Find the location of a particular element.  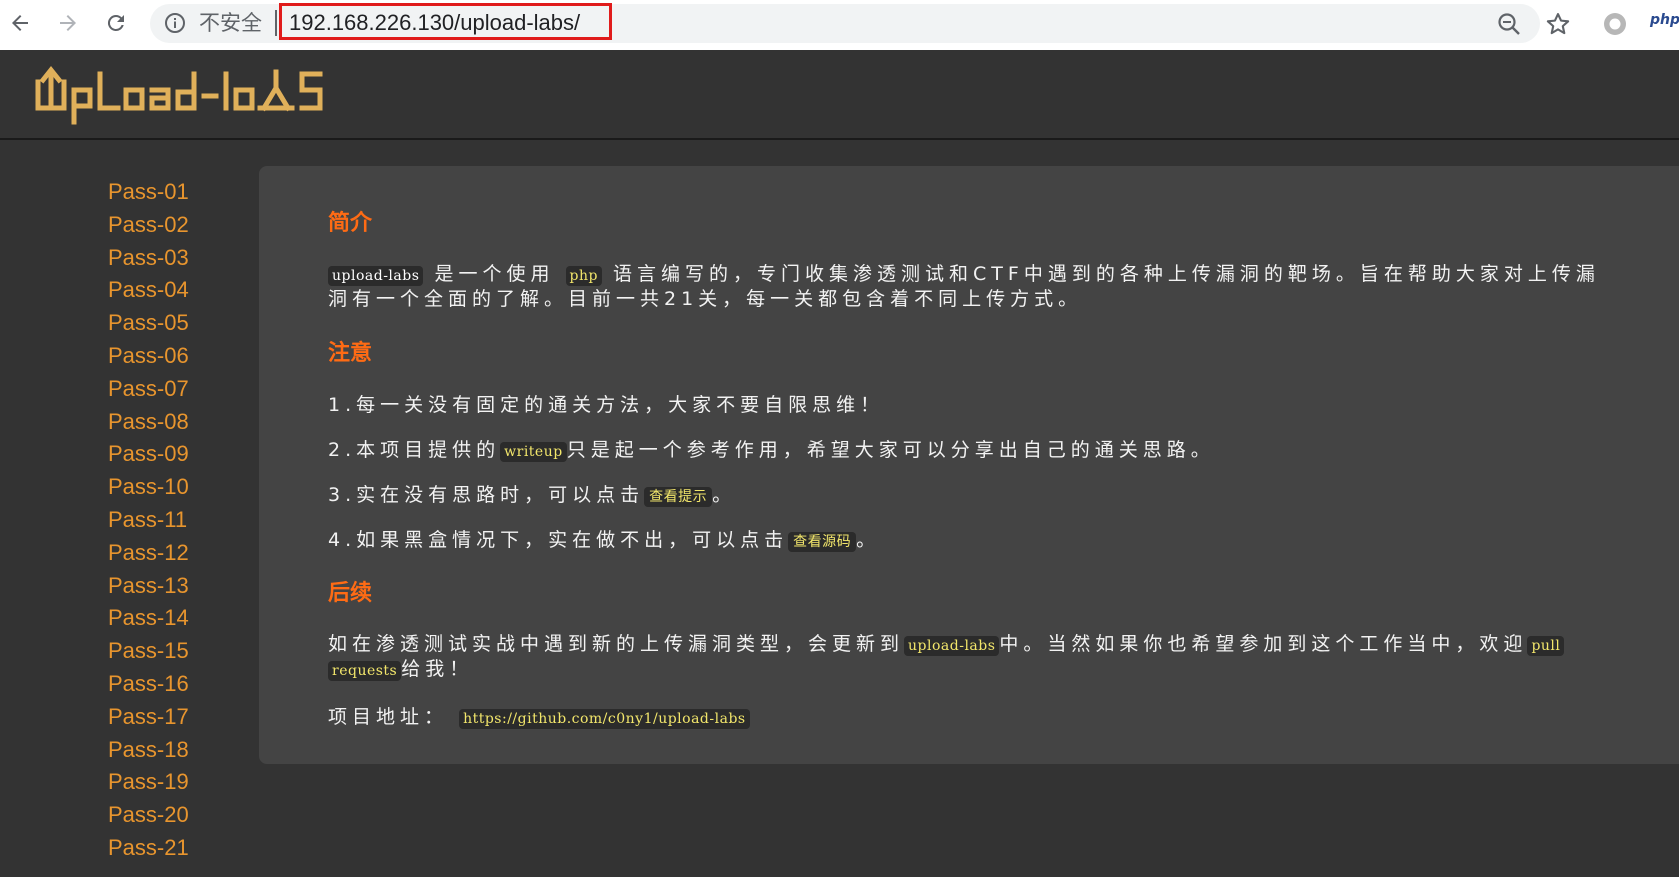

forward-button is located at coordinates (68, 23).